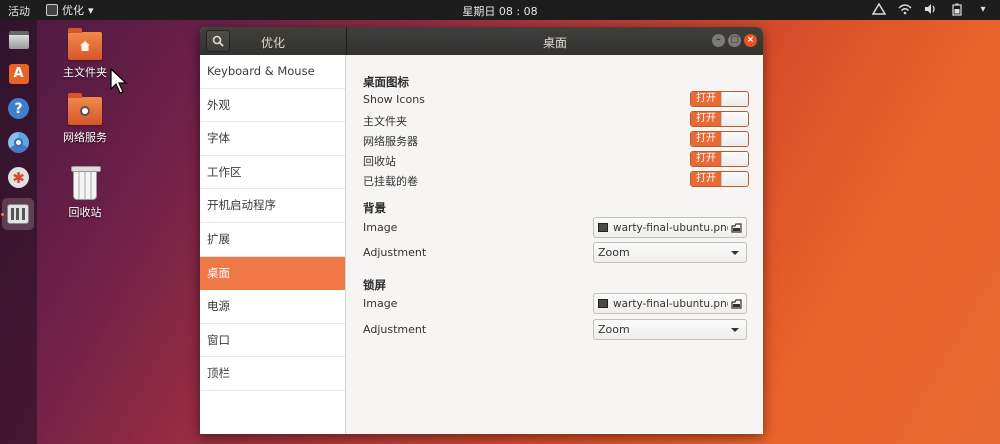  What do you see at coordinates (750, 40) in the screenshot?
I see `close-button: ×` at bounding box center [750, 40].